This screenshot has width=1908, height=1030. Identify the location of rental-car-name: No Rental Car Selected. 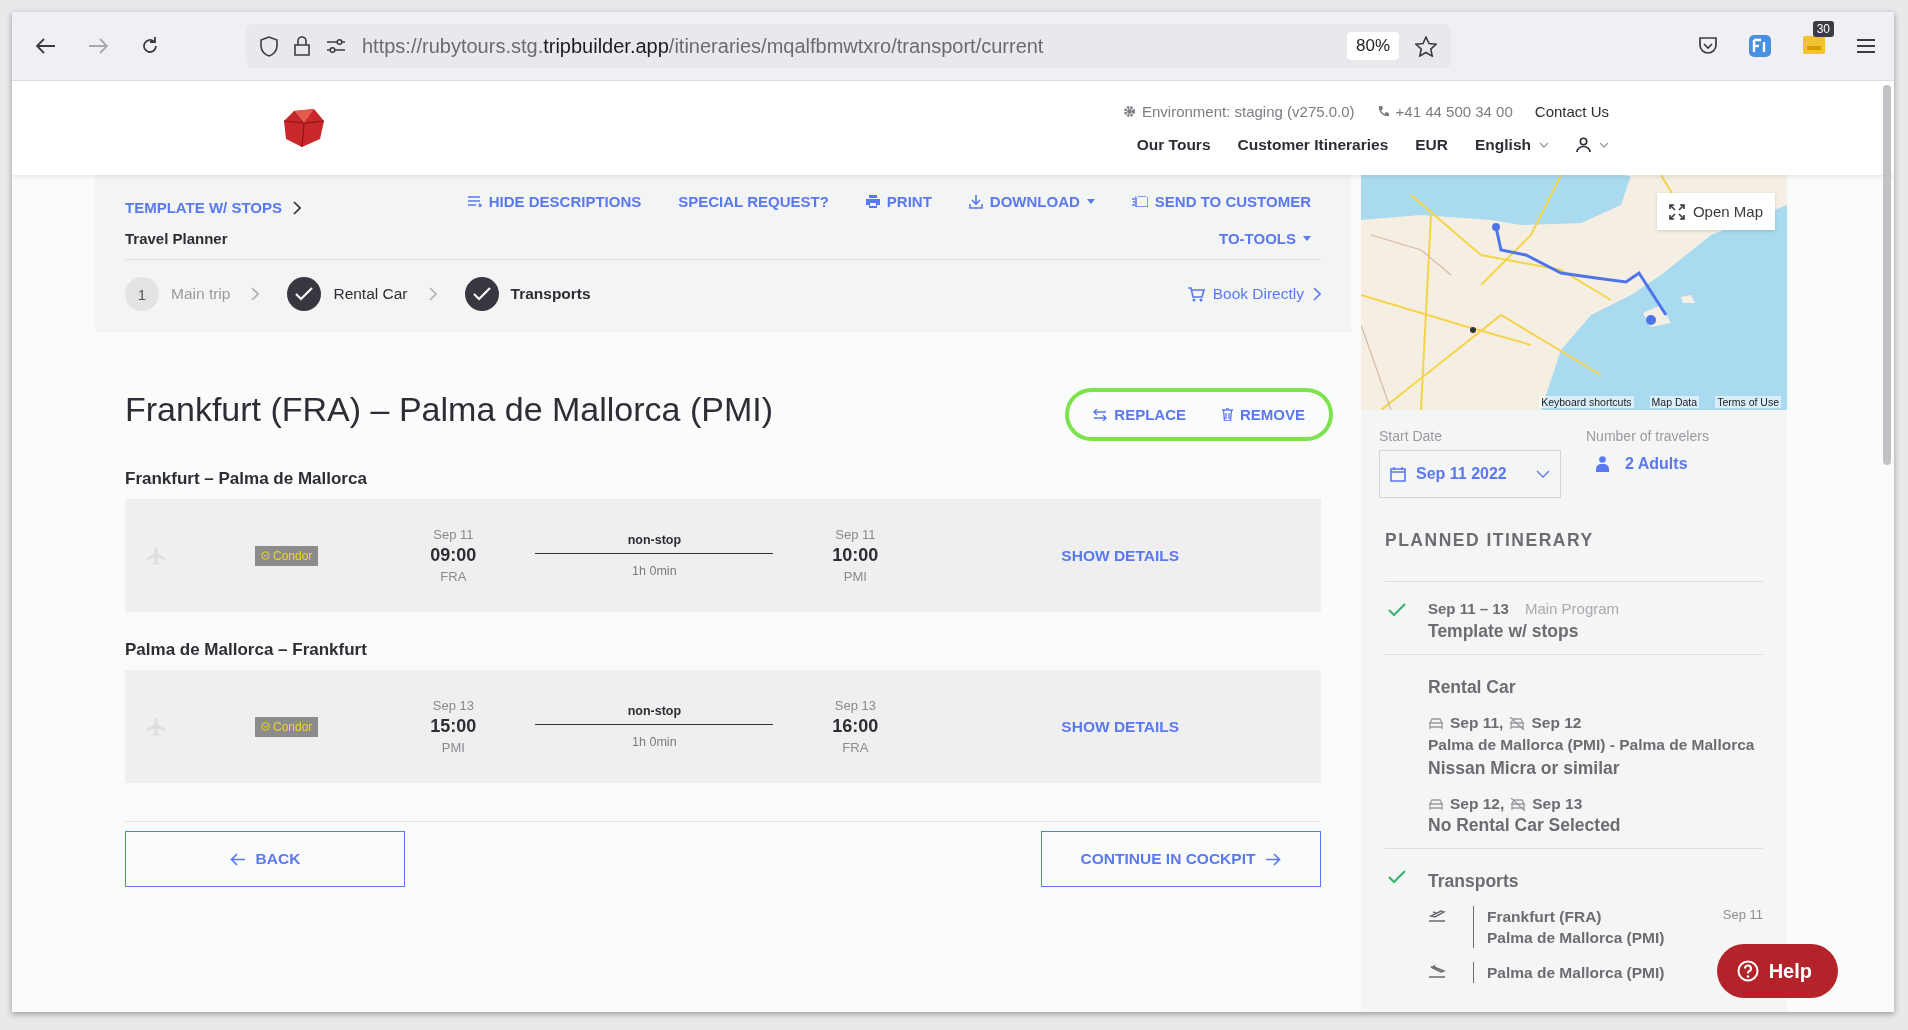
(1525, 825).